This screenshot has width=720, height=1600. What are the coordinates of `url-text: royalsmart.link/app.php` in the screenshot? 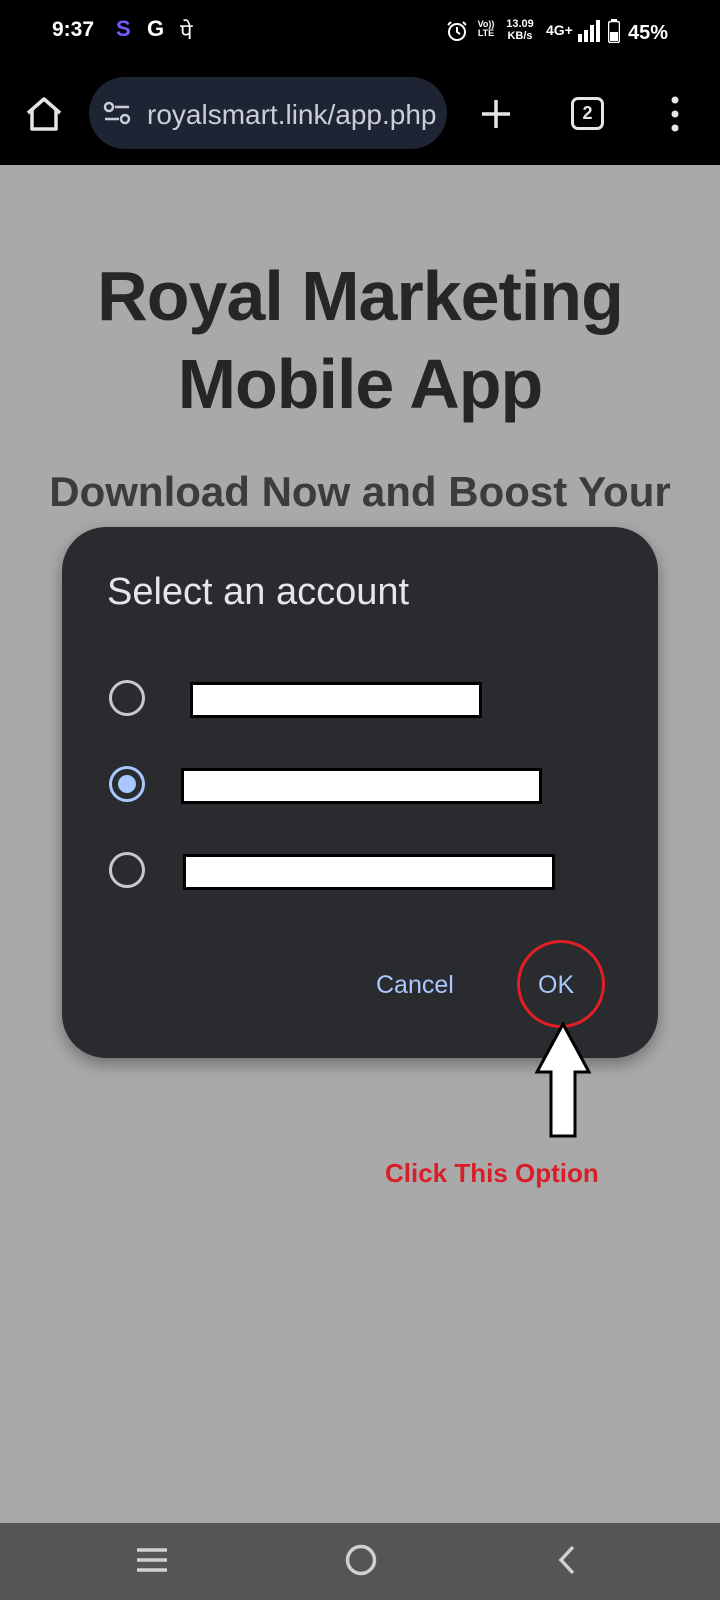 It's located at (292, 115).